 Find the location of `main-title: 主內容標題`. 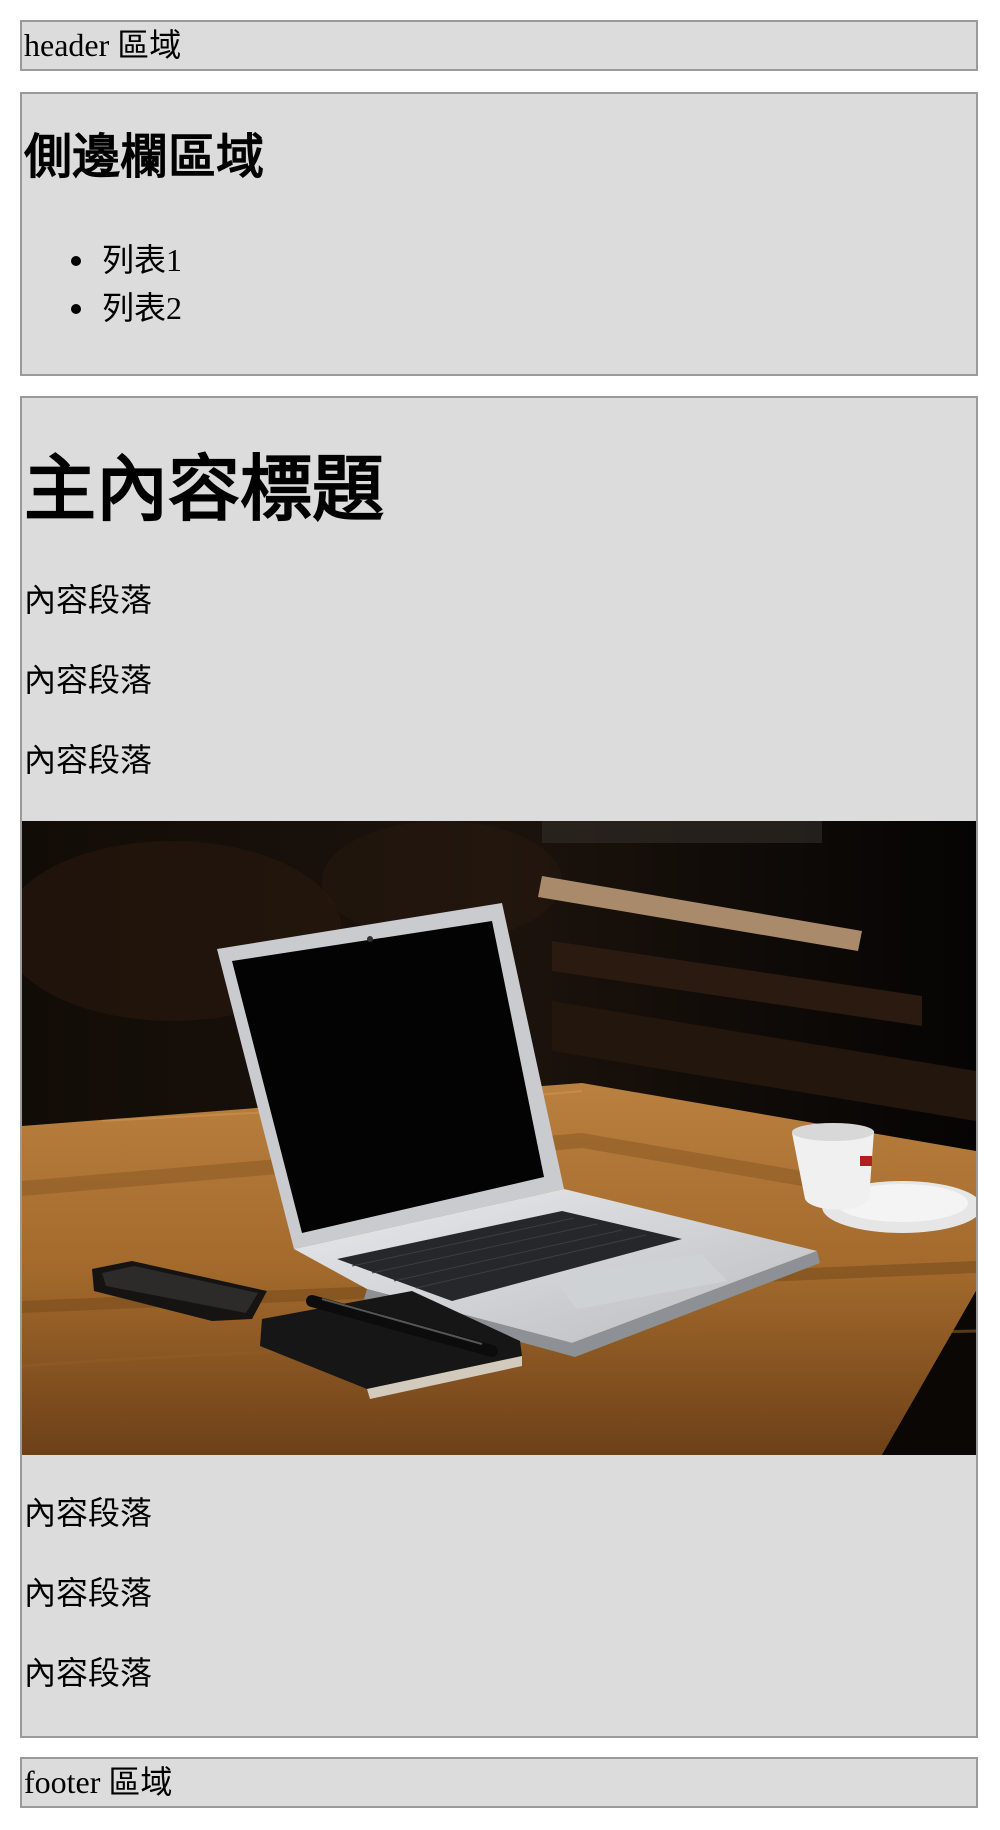

main-title: 主內容標題 is located at coordinates (204, 490).